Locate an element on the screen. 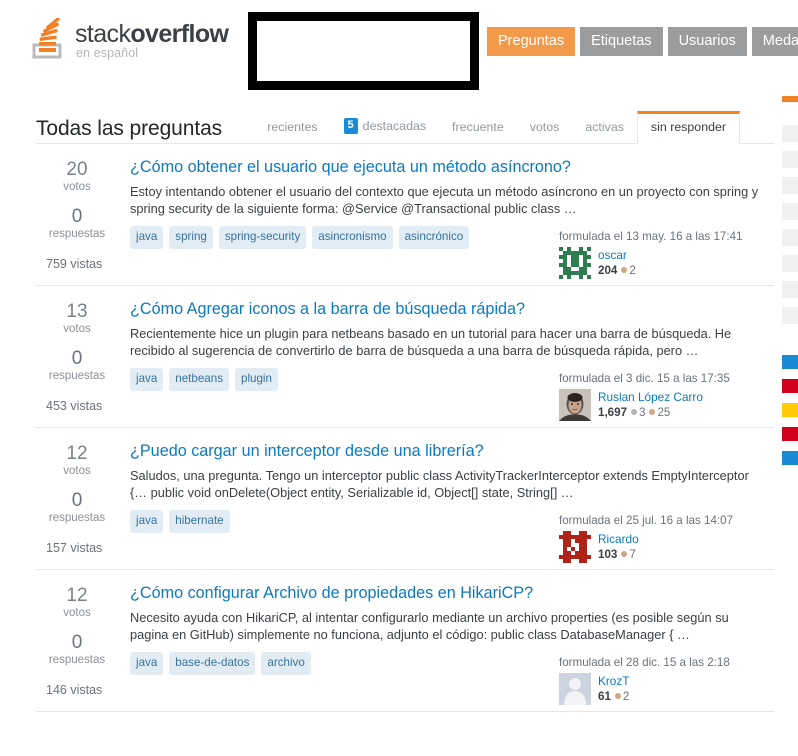 Image resolution: width=798 pixels, height=756 pixels. user-info: Ruslan López Carro 1,697 3 25 is located at coordinates (650, 404).